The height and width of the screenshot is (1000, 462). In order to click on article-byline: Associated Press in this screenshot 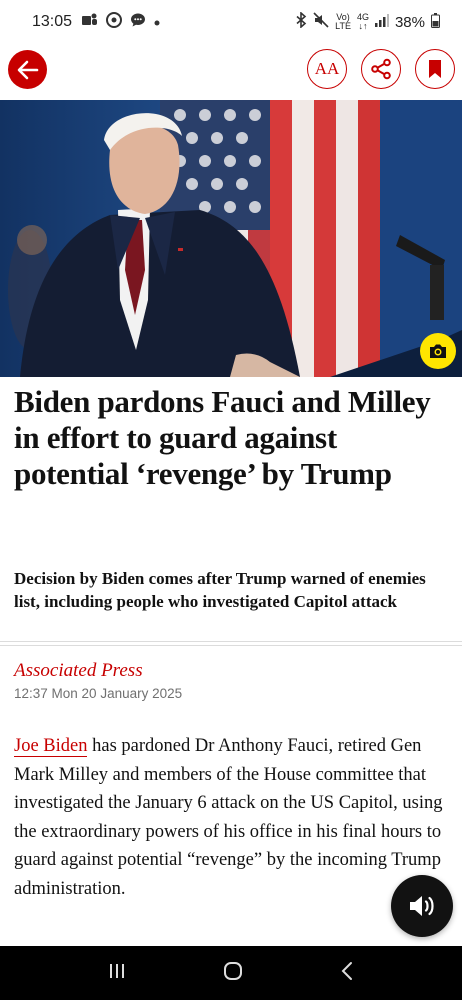, I will do `click(78, 671)`.